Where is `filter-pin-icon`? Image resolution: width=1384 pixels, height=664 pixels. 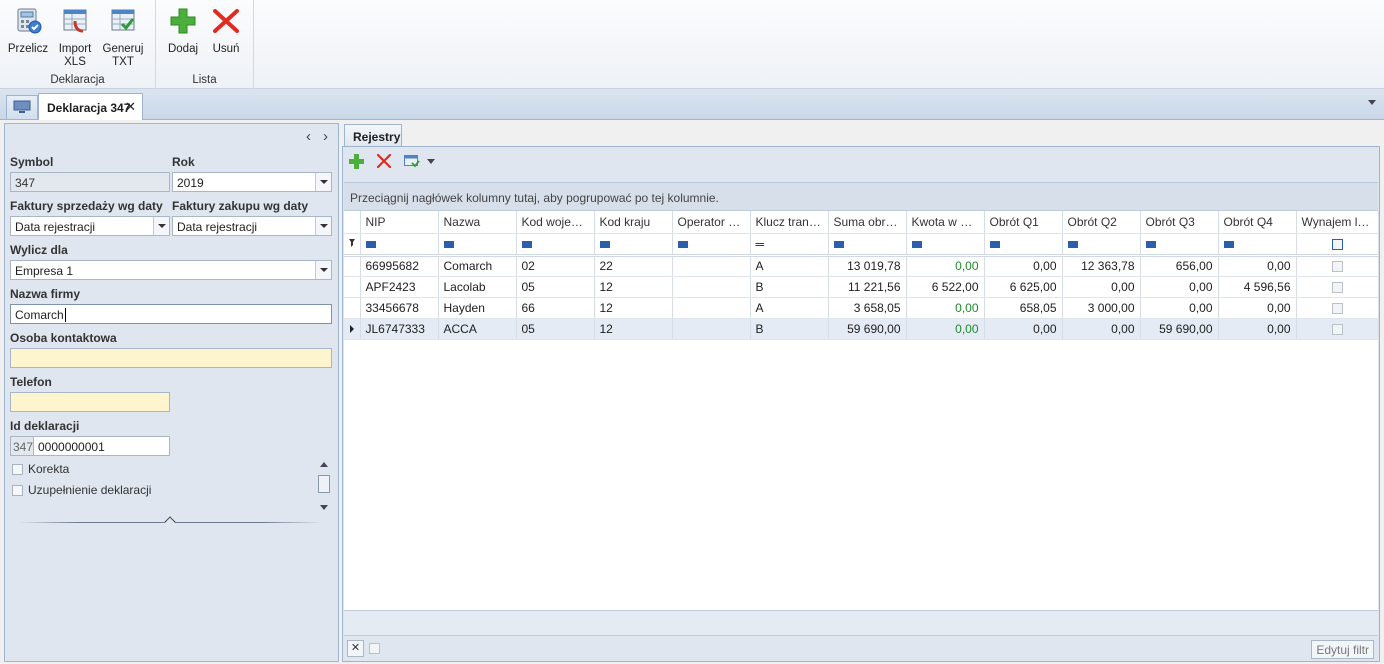
filter-pin-icon is located at coordinates (352, 245).